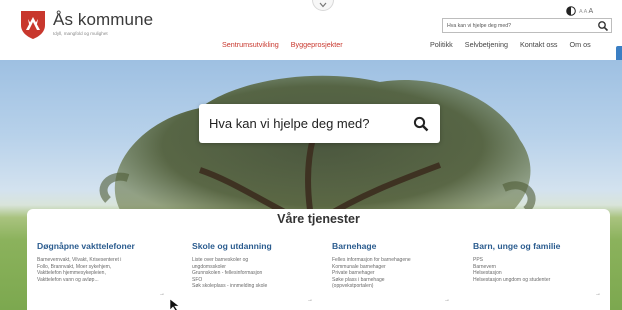  Describe the element at coordinates (540, 246) in the screenshot. I see `service-heading: Barn, unge og familie` at that location.